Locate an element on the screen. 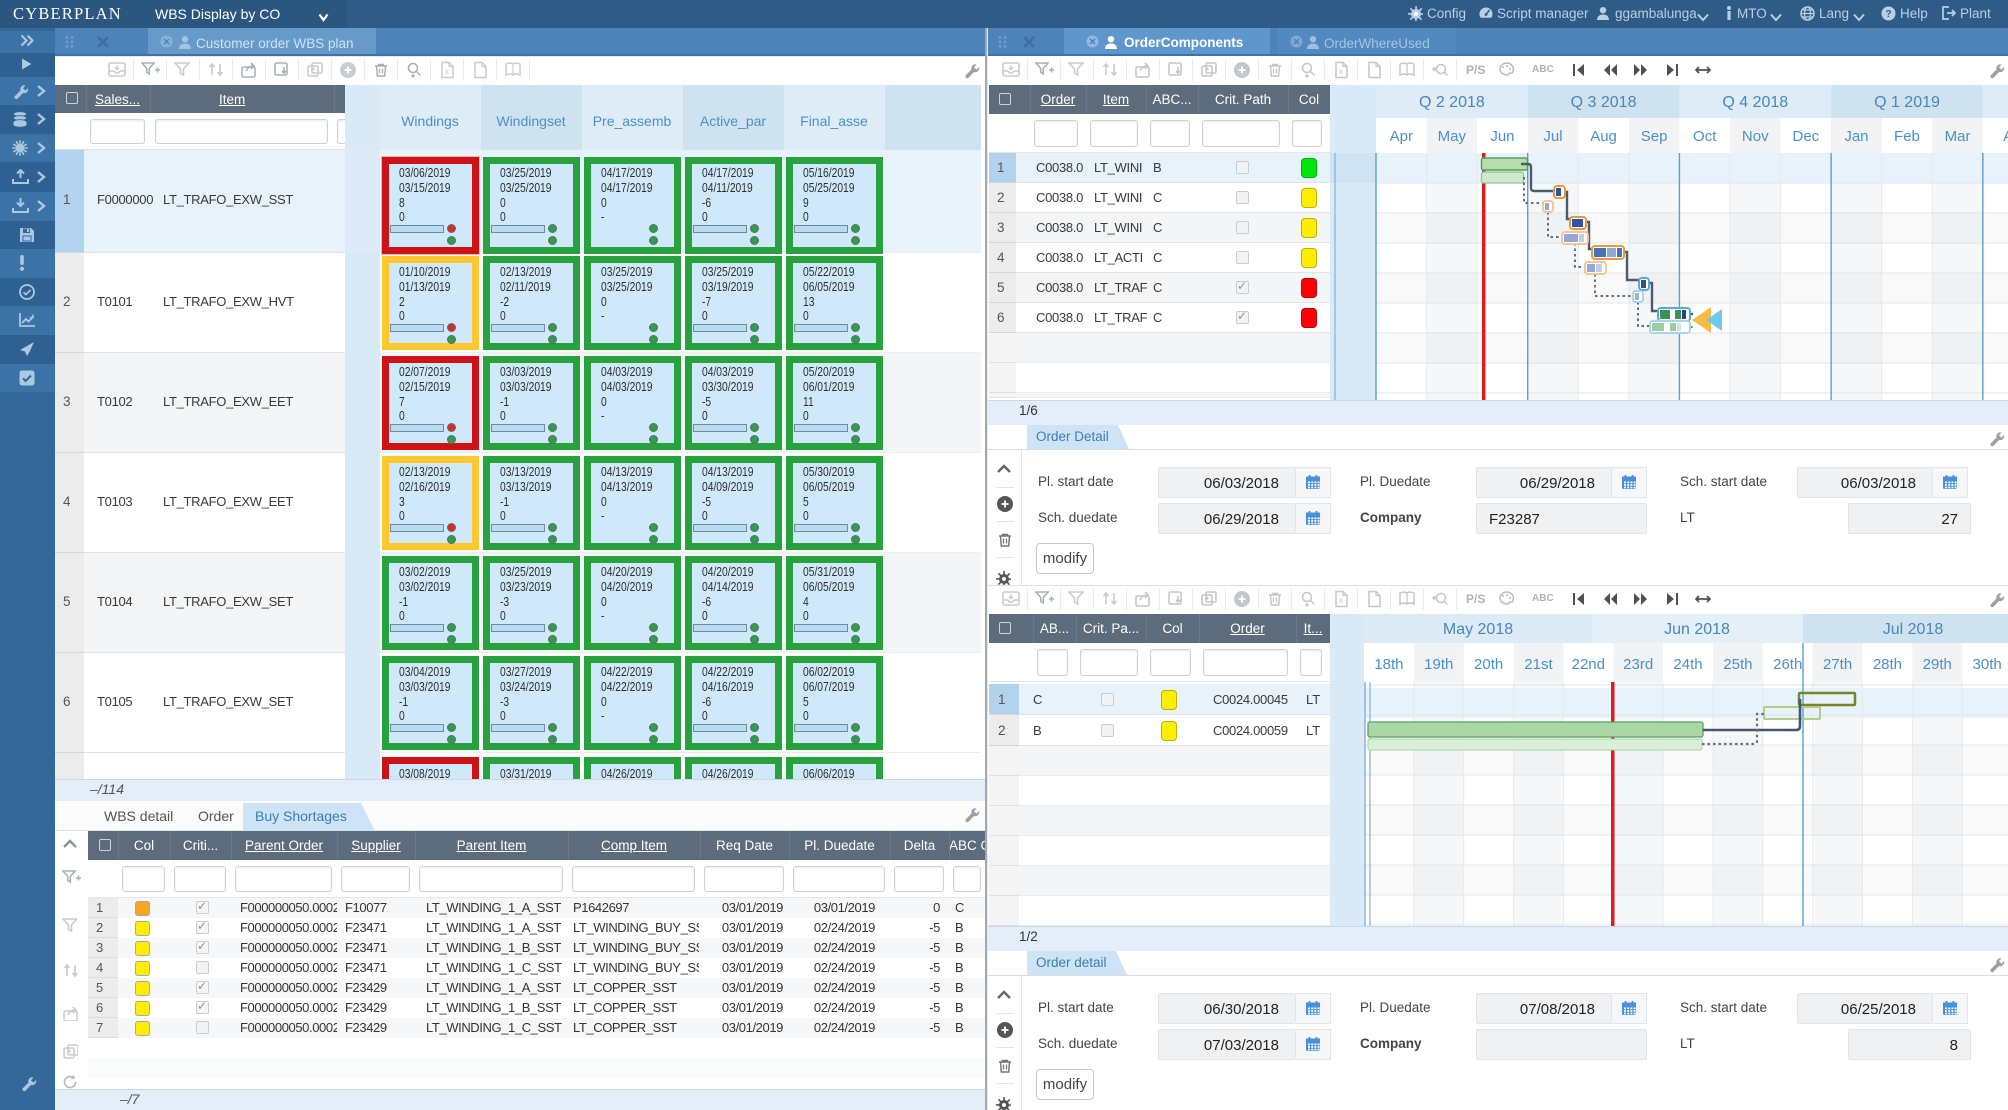 The width and height of the screenshot is (2008, 1110). svg-text: Apr is located at coordinates (1401, 136).